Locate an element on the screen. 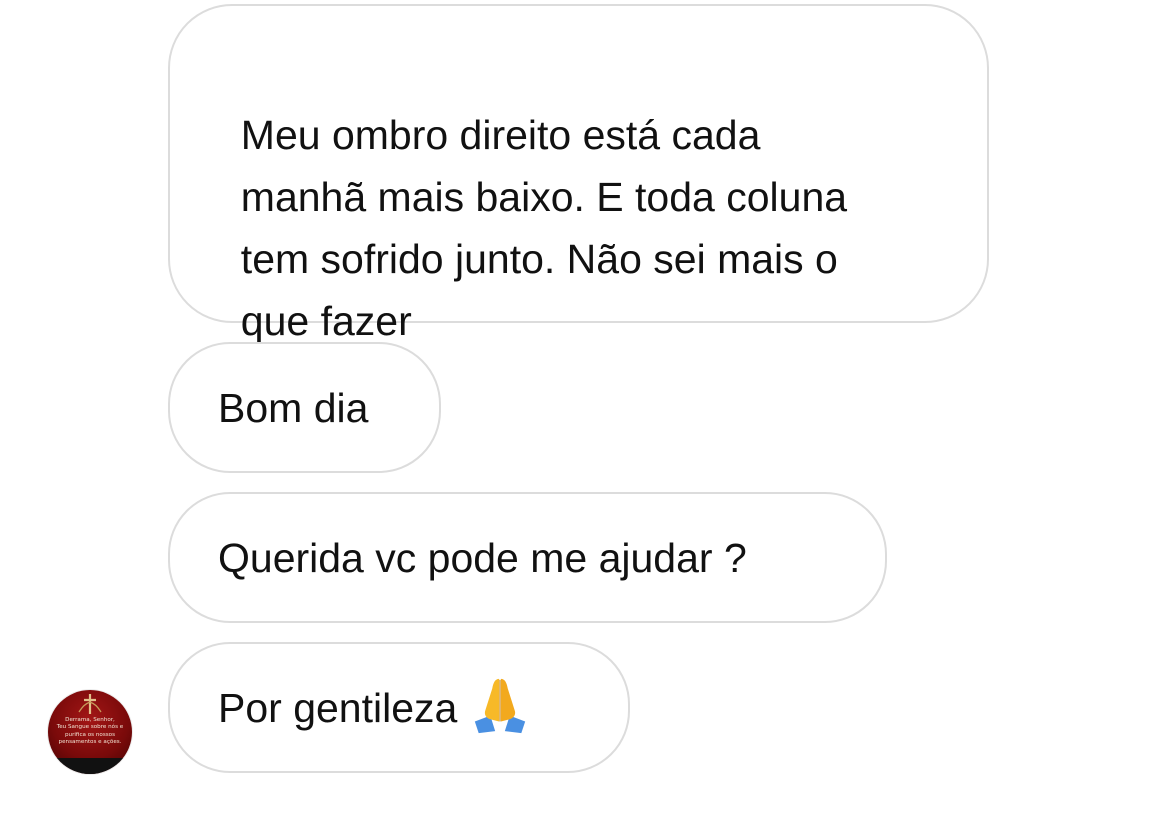  avatar-bottom-band is located at coordinates (90, 766).